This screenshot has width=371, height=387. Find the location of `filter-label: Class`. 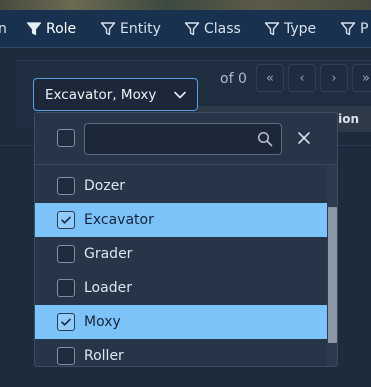

filter-label: Class is located at coordinates (222, 29).